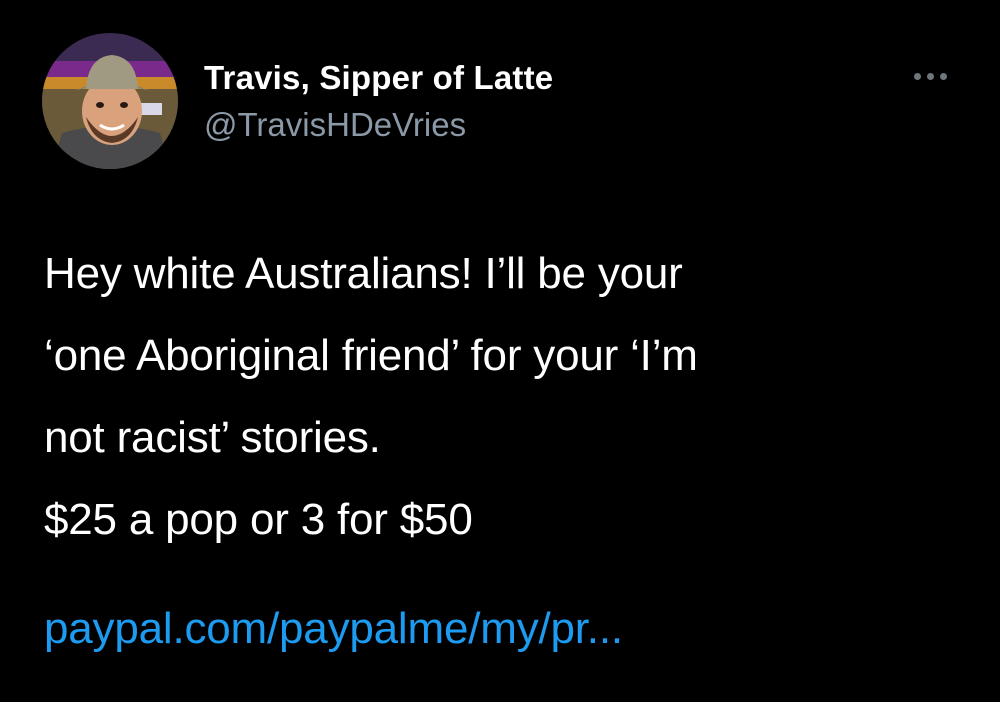  Describe the element at coordinates (363, 273) in the screenshot. I see `tweet-text-line: Hey white Australians! I’ll be your` at that location.